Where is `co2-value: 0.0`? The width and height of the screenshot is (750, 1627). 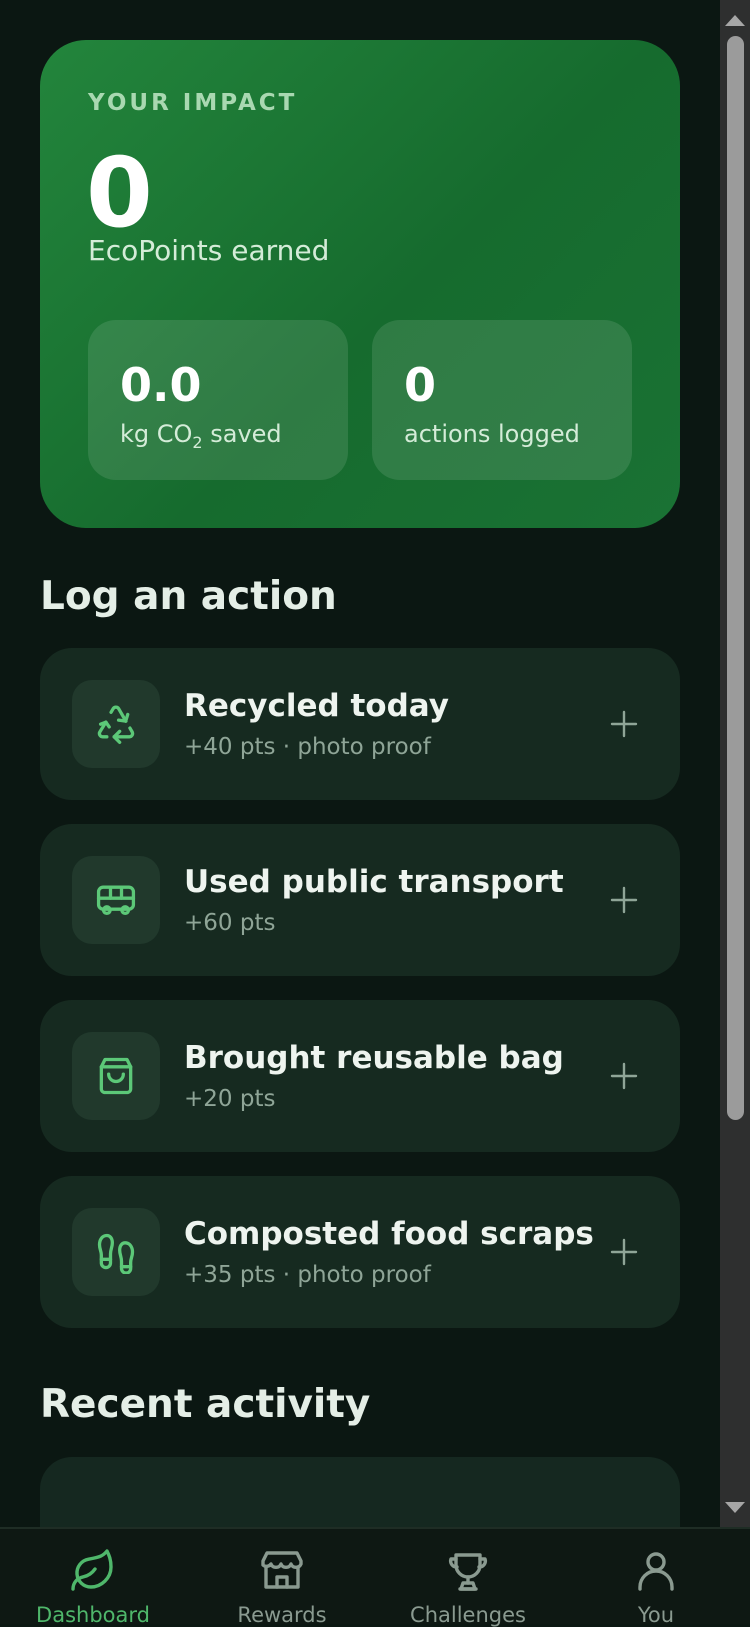
co2-value: 0.0 is located at coordinates (161, 385).